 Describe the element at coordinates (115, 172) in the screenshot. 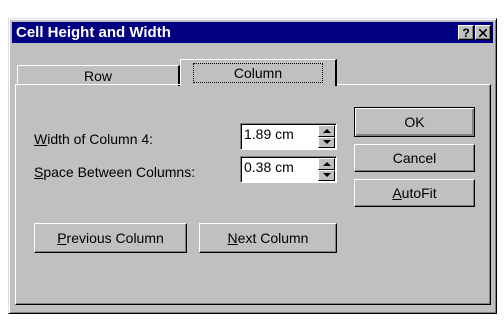

I see `space-label: Space Between Columns:` at that location.